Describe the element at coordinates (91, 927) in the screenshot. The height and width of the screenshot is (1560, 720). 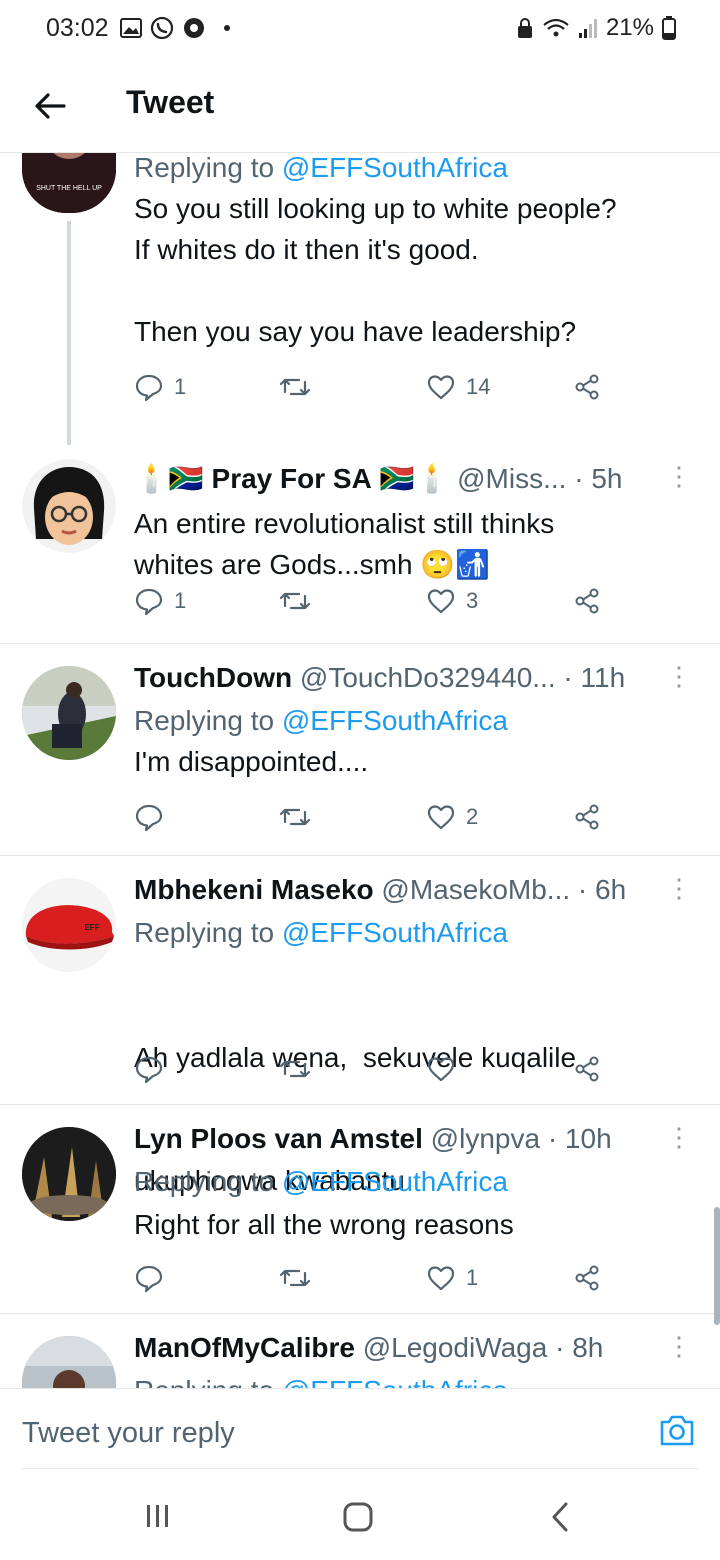
I see `avatar-badge-text: EFF` at that location.